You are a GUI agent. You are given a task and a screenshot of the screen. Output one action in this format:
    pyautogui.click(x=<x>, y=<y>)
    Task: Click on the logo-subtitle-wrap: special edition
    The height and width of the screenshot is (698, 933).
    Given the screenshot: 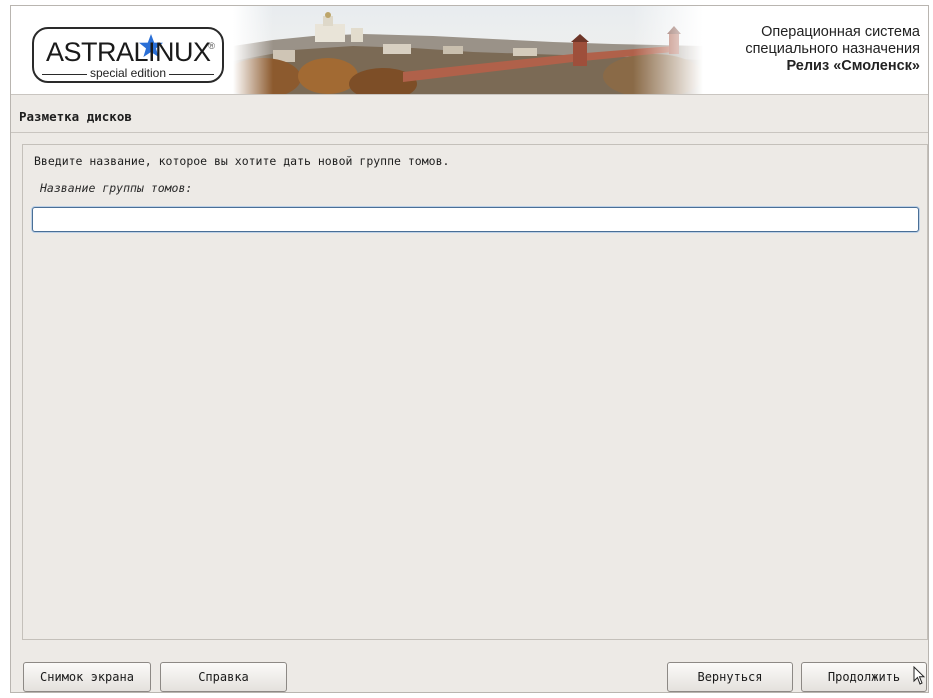 What is the action you would take?
    pyautogui.click(x=128, y=73)
    